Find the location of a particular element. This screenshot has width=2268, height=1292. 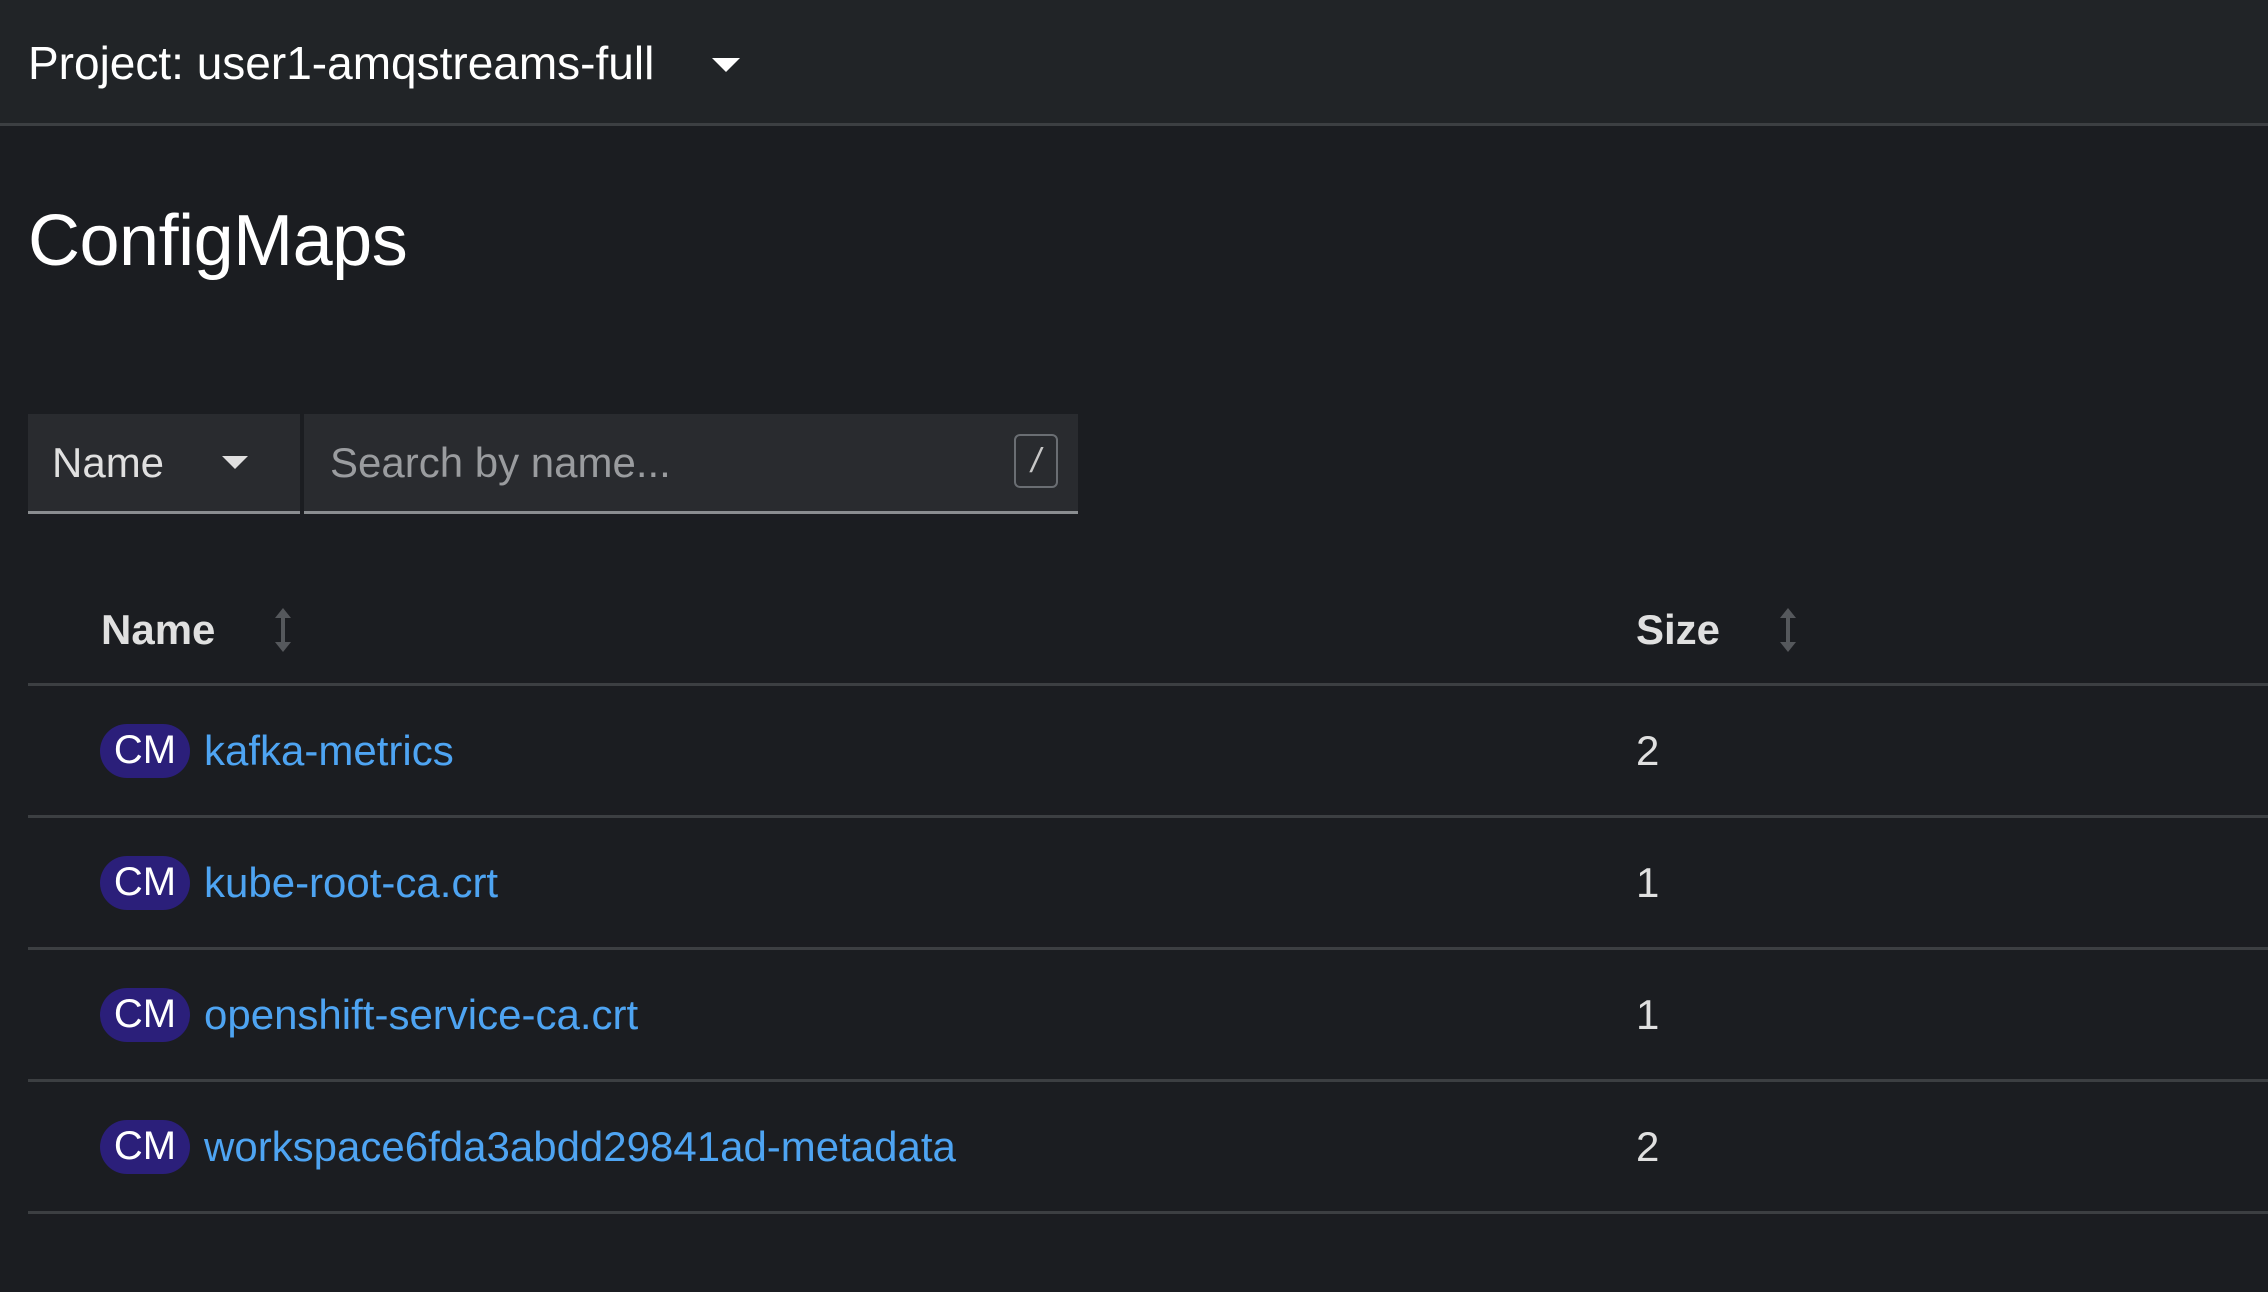

page-title: ConfigMaps is located at coordinates (218, 241).